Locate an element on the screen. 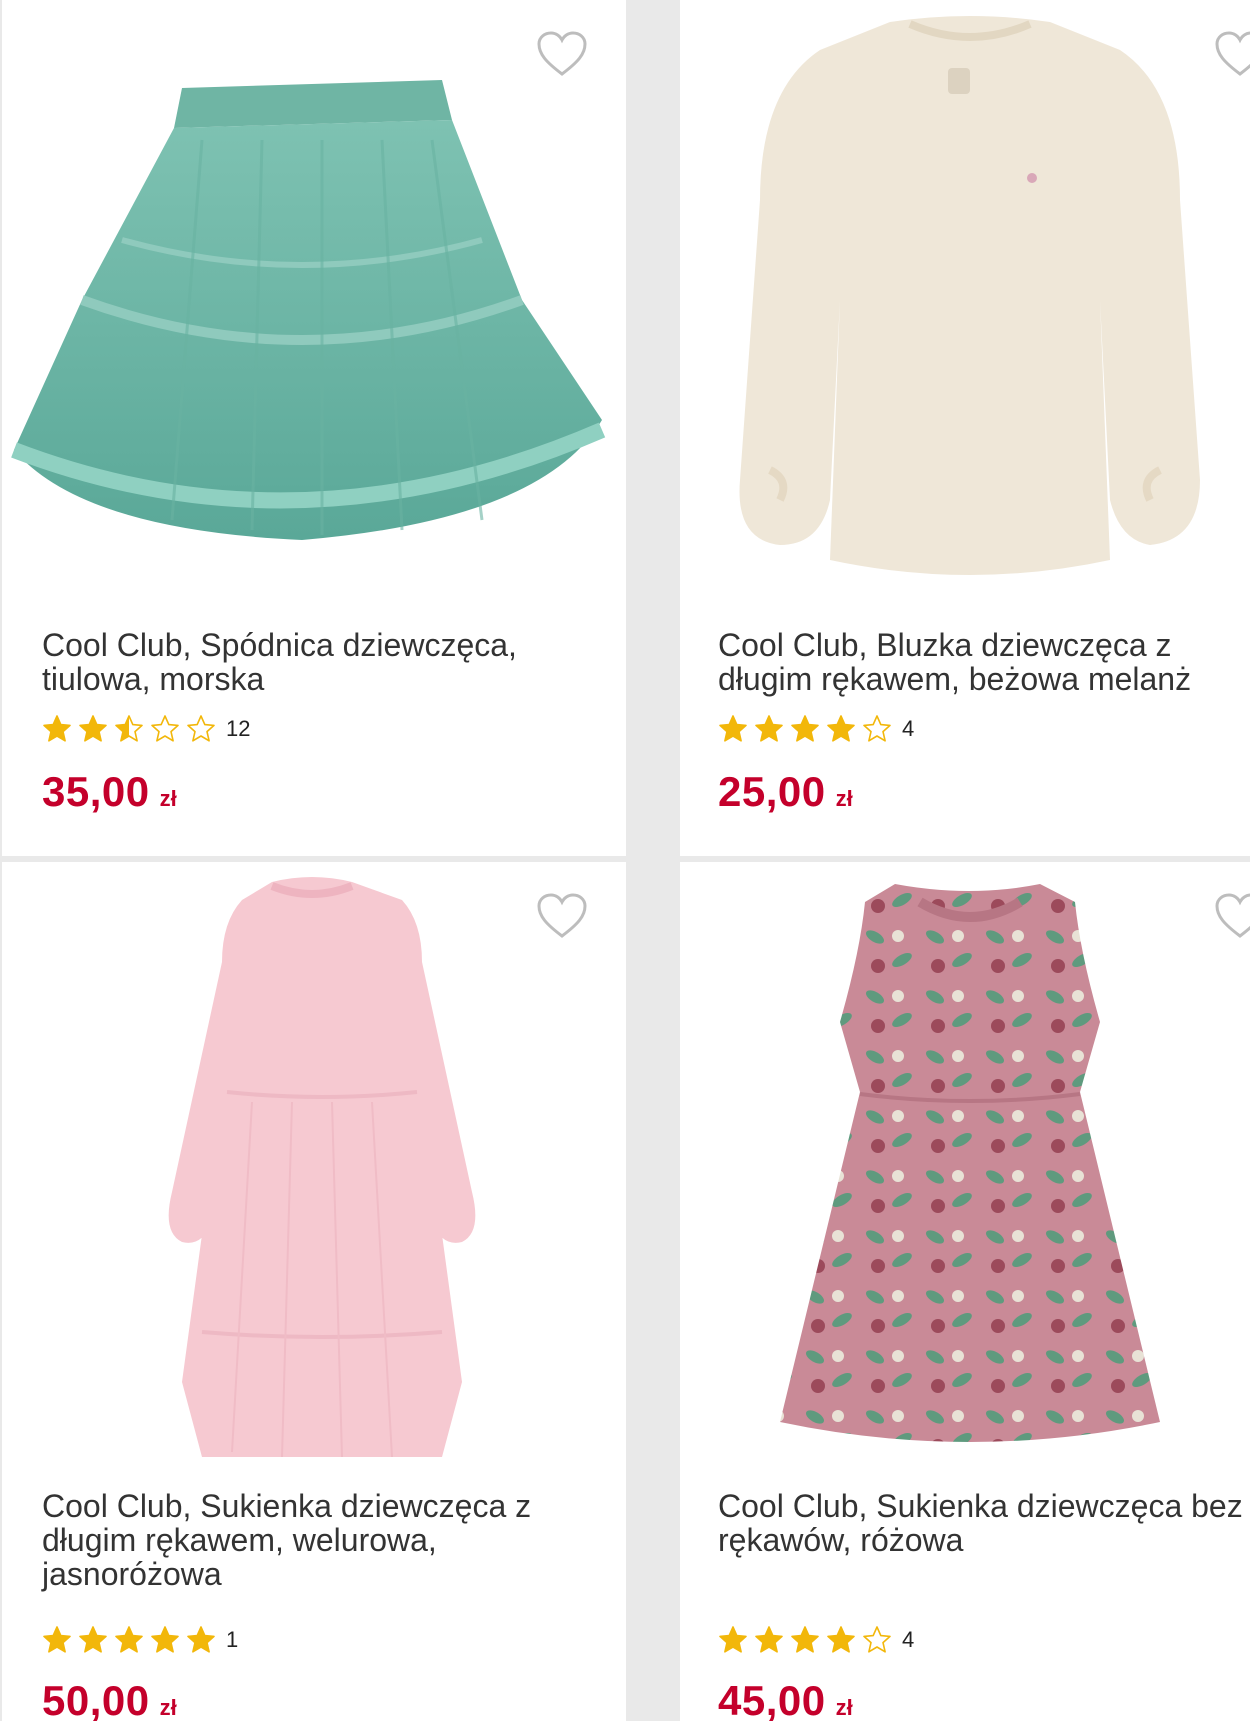 Image resolution: width=1250 pixels, height=1721 pixels. review-count: 1 is located at coordinates (232, 1639).